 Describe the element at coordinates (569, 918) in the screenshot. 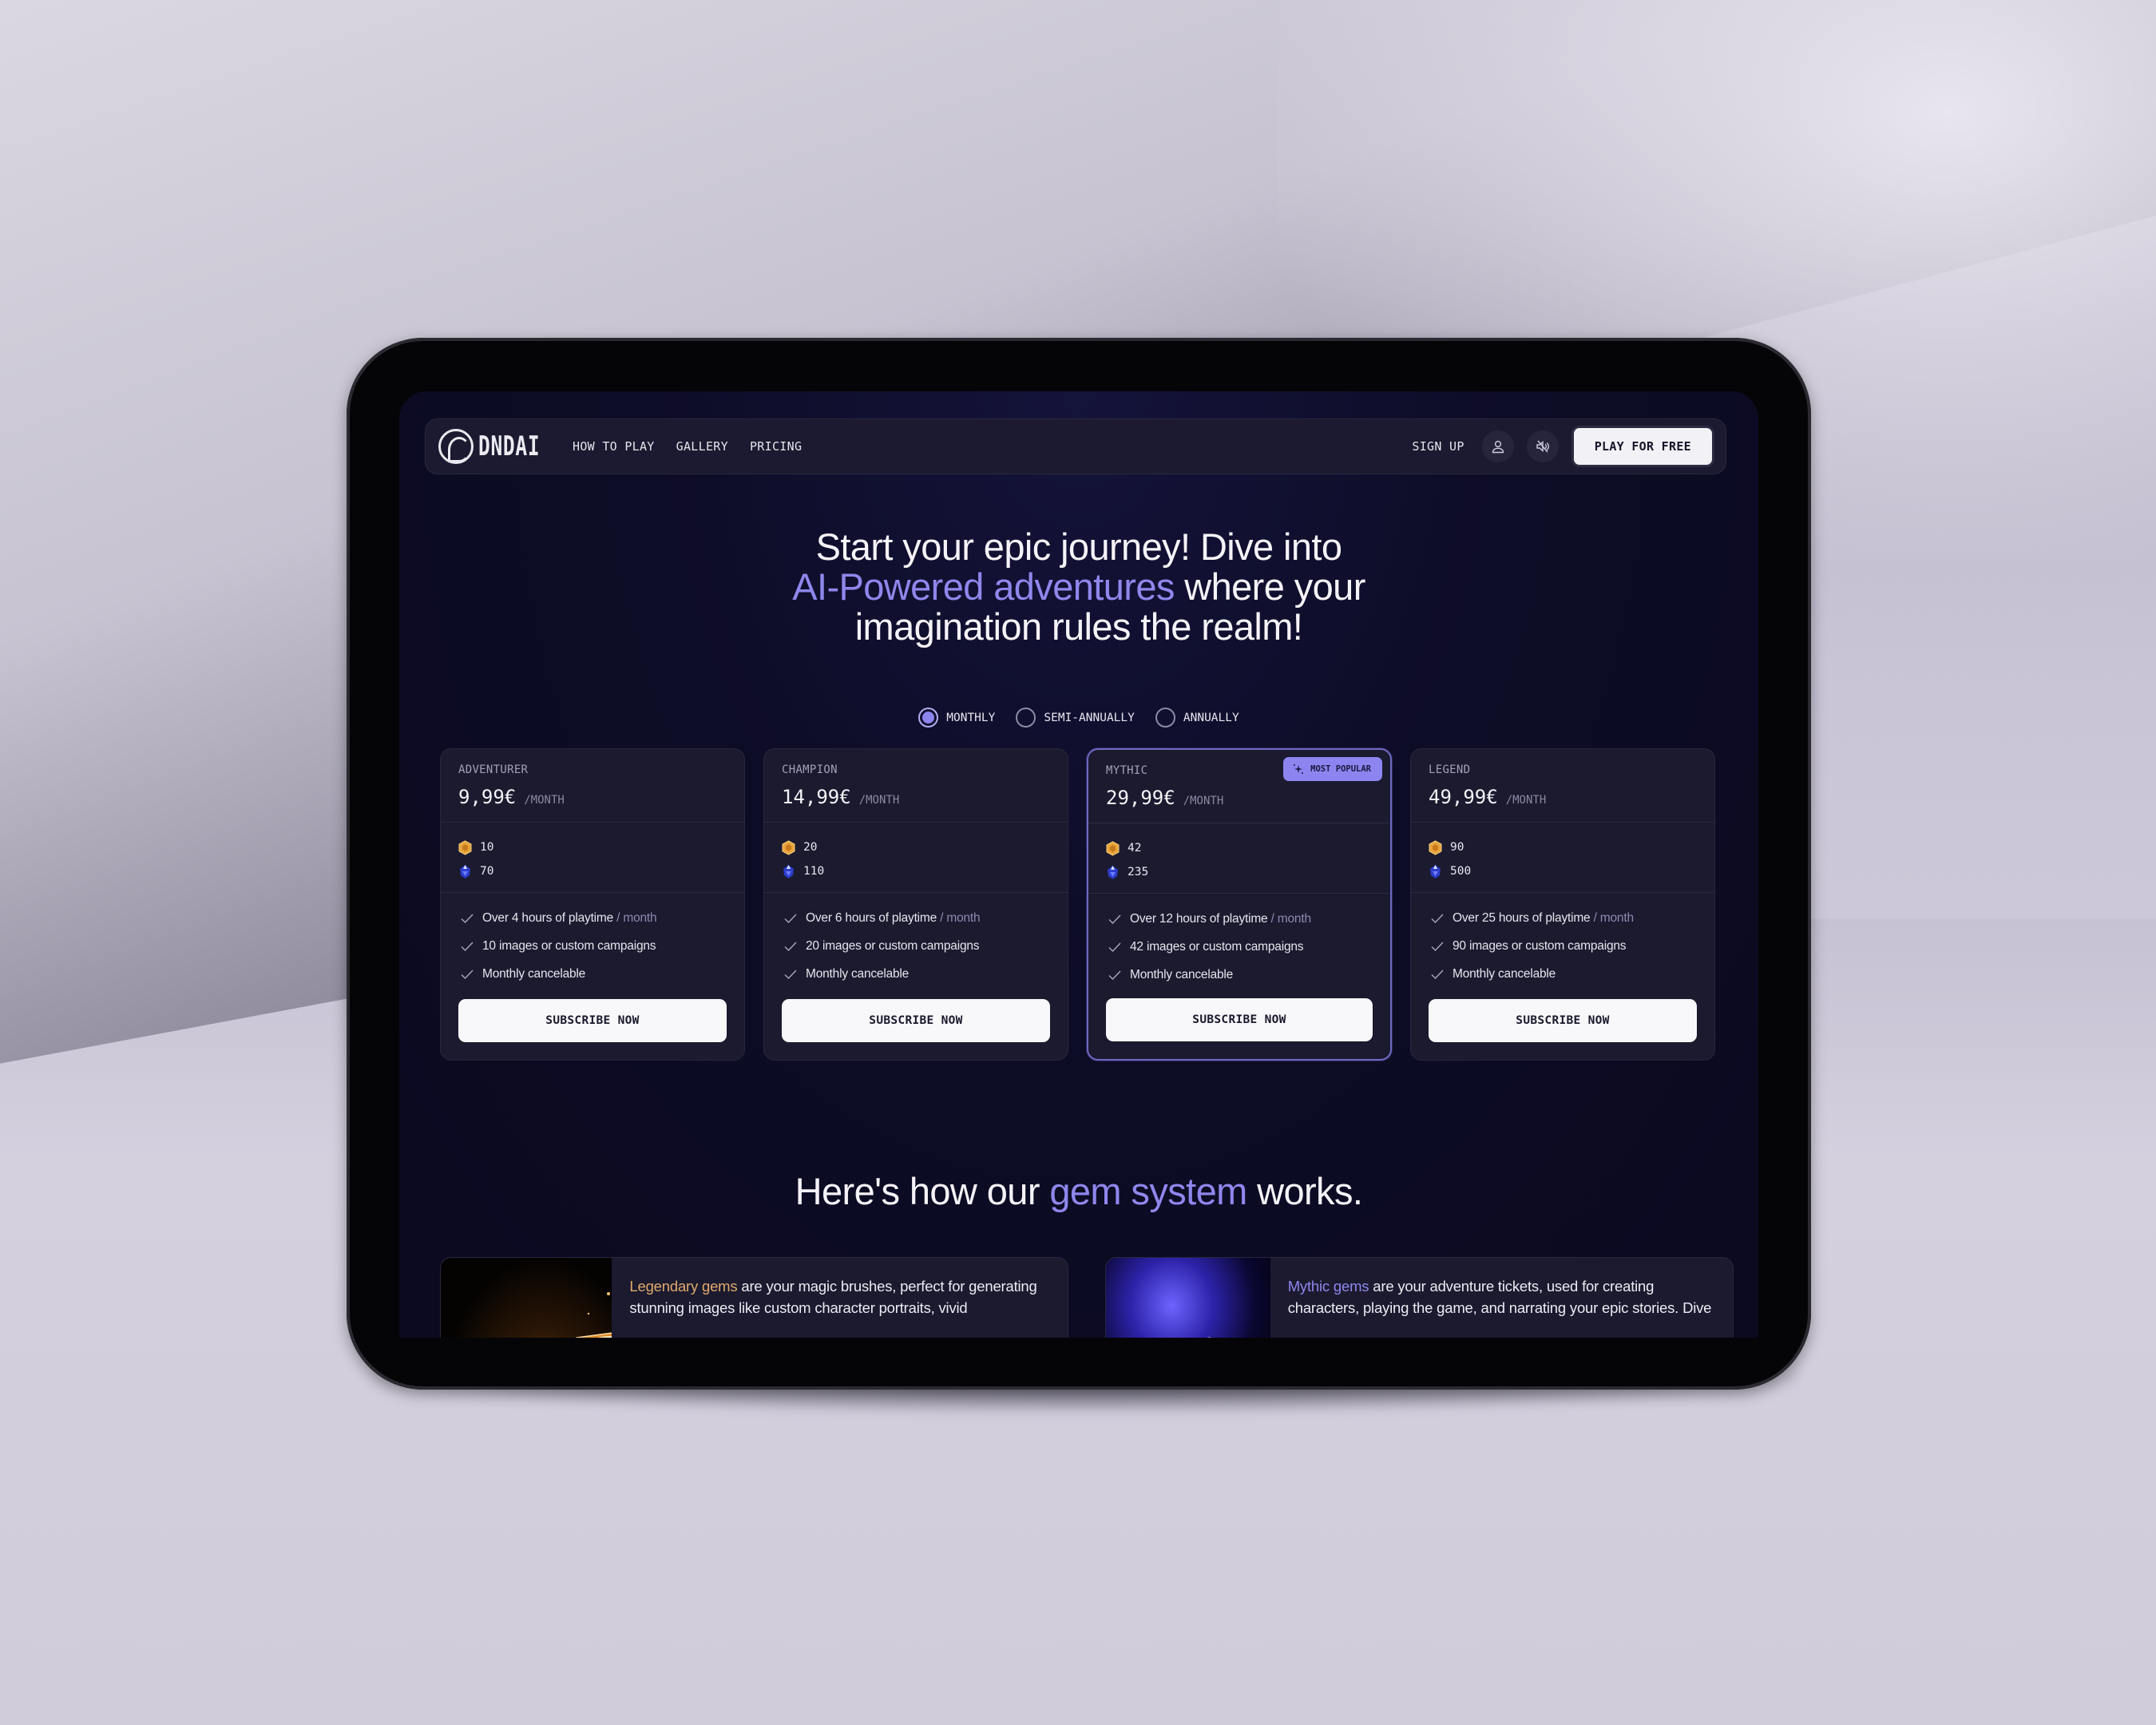

I see `feature-text: Over 4 hours of playtime / month` at that location.